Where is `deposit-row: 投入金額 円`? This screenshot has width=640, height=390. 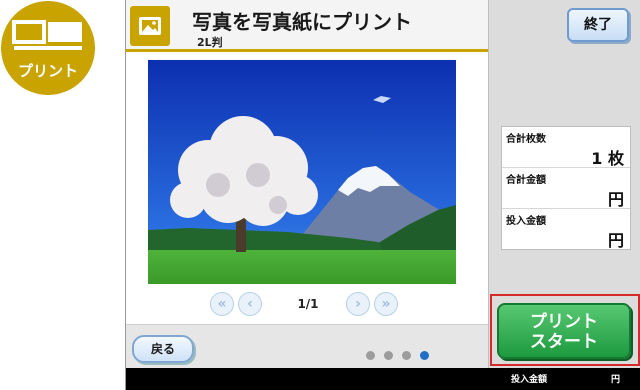
deposit-row: 投入金額 円 is located at coordinates (566, 229).